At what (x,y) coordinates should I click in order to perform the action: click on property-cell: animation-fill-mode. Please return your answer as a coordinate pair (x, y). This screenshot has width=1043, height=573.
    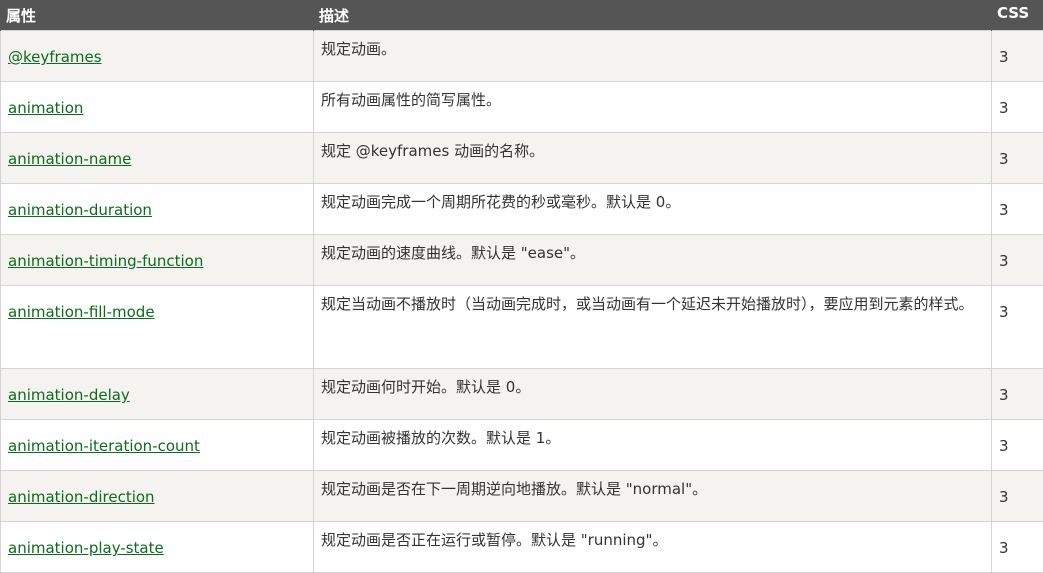
    Looking at the image, I should click on (157, 327).